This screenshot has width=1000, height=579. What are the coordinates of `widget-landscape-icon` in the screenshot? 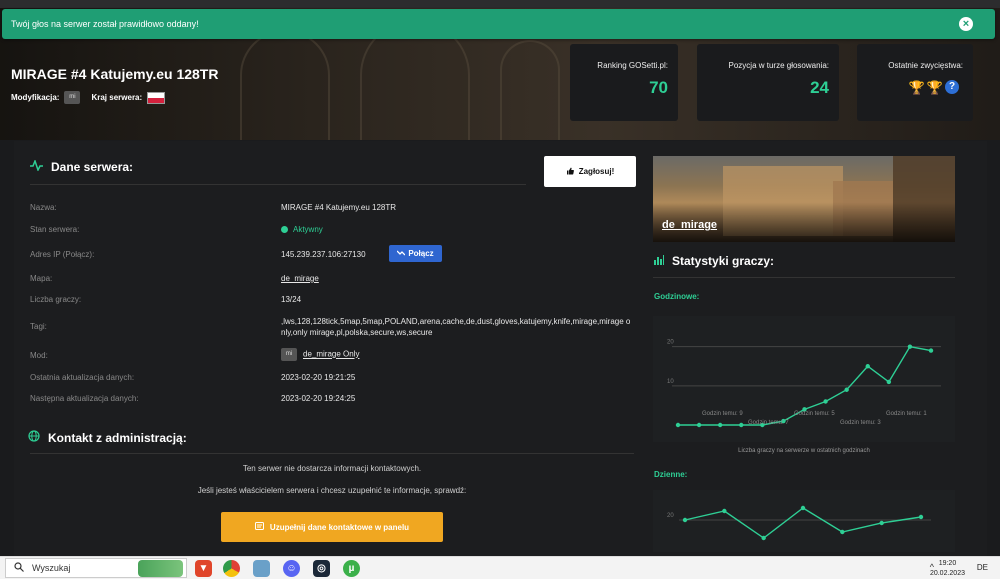 It's located at (160, 568).